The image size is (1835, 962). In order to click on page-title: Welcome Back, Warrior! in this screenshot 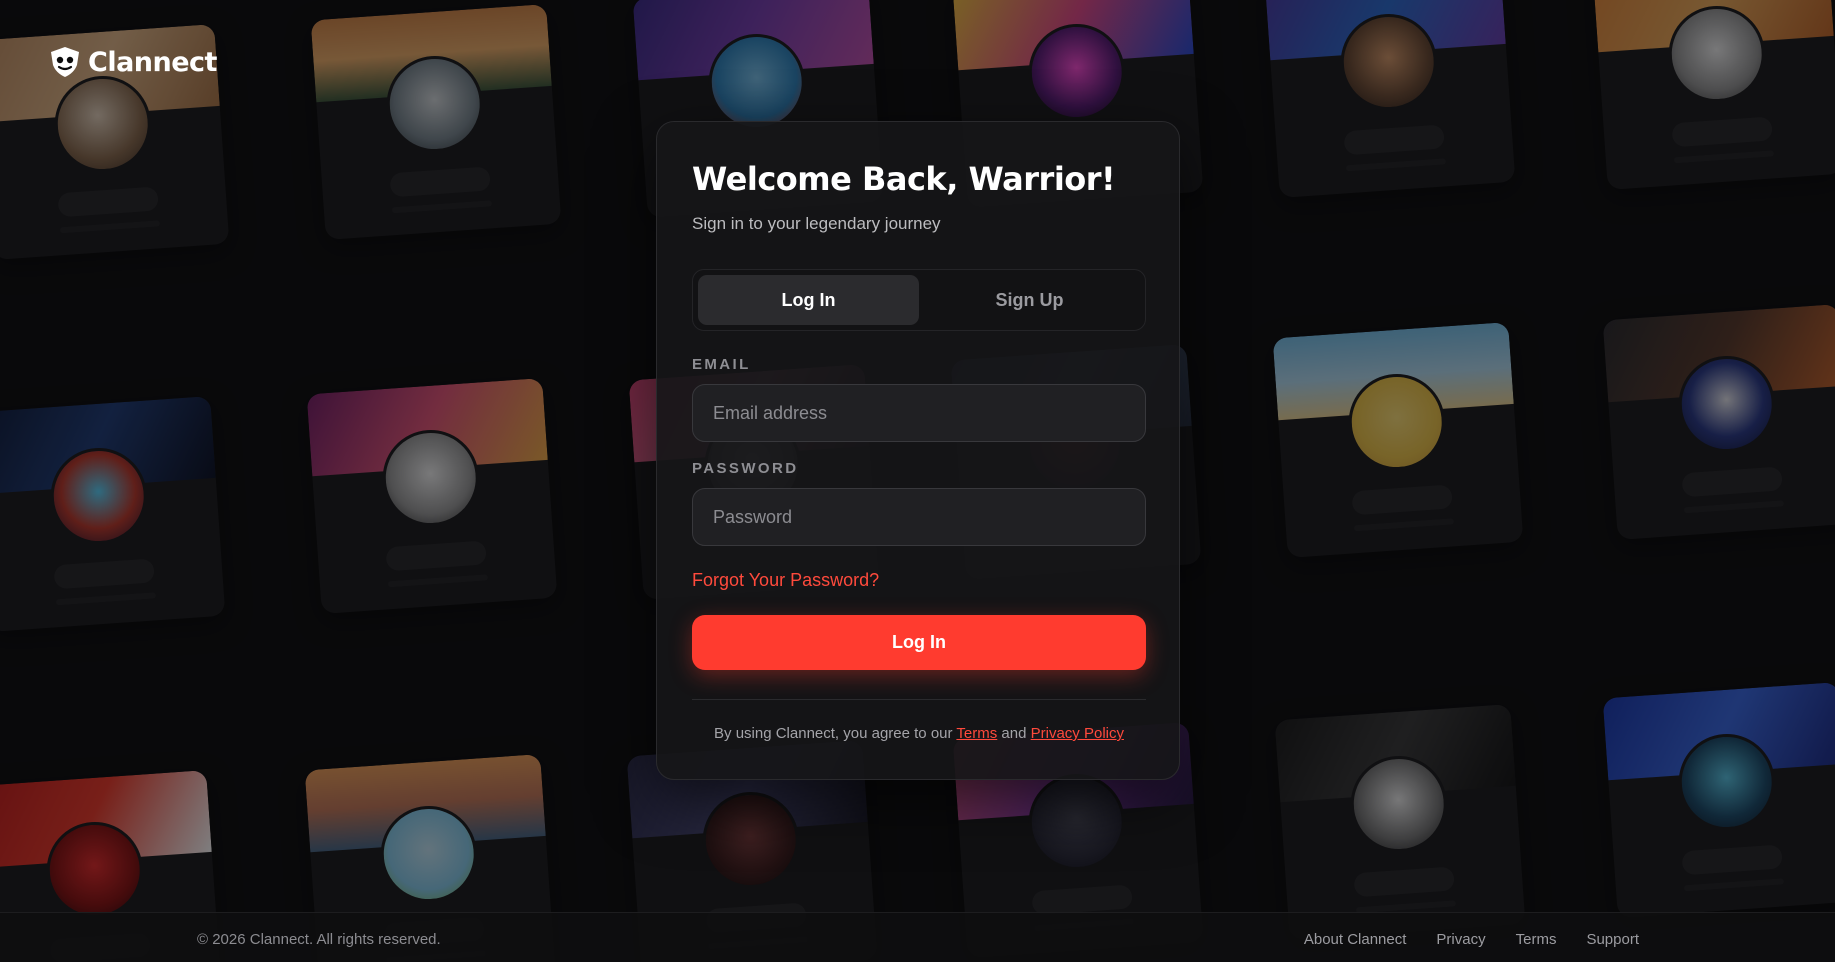, I will do `click(904, 179)`.